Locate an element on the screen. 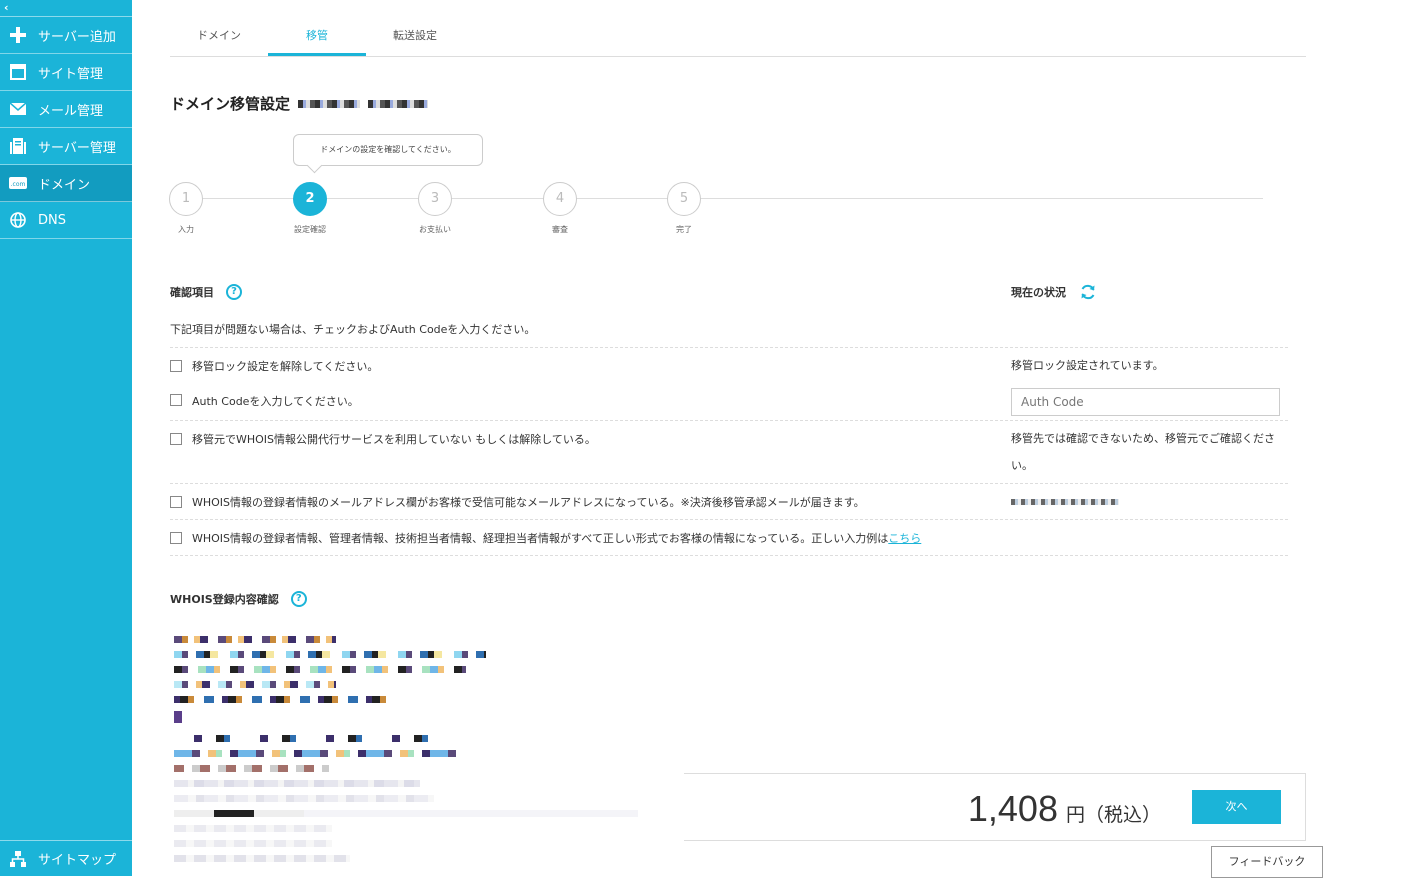  sidebar-item-label: サーバー管理 is located at coordinates (77, 148).